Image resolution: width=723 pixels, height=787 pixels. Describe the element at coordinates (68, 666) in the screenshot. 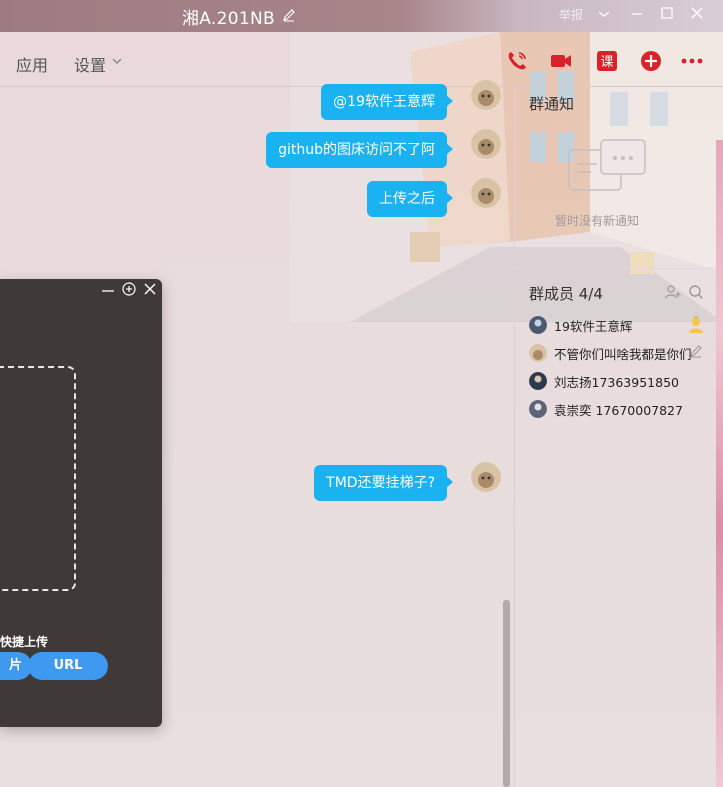

I see `upload-url-button: URL` at that location.